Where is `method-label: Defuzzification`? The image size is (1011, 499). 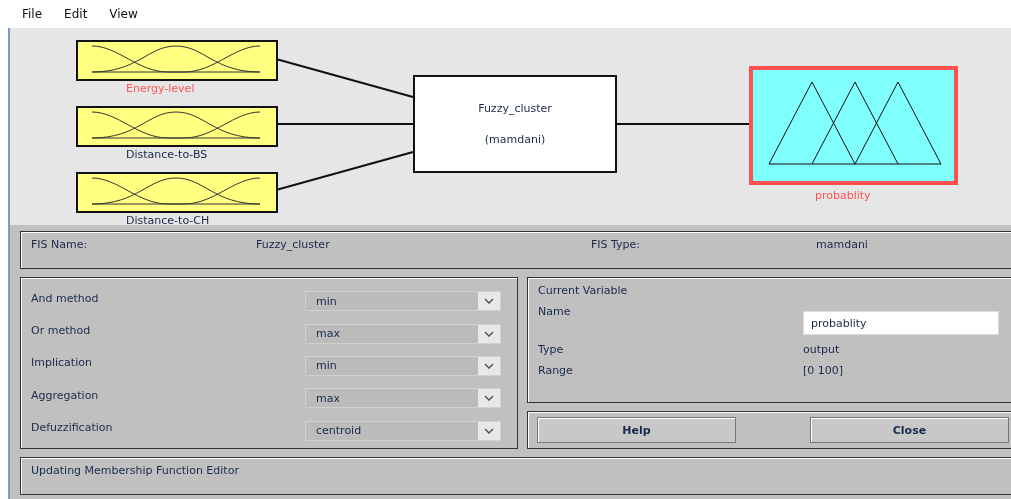 method-label: Defuzzification is located at coordinates (72, 428).